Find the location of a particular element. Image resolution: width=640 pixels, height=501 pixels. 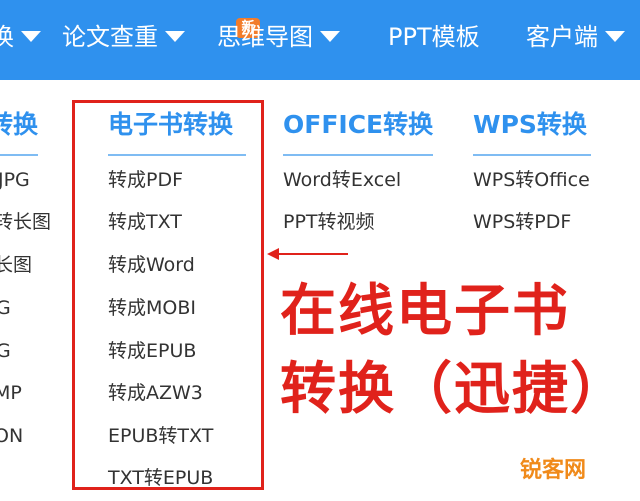

nav-item-label: 换 is located at coordinates (7, 37).